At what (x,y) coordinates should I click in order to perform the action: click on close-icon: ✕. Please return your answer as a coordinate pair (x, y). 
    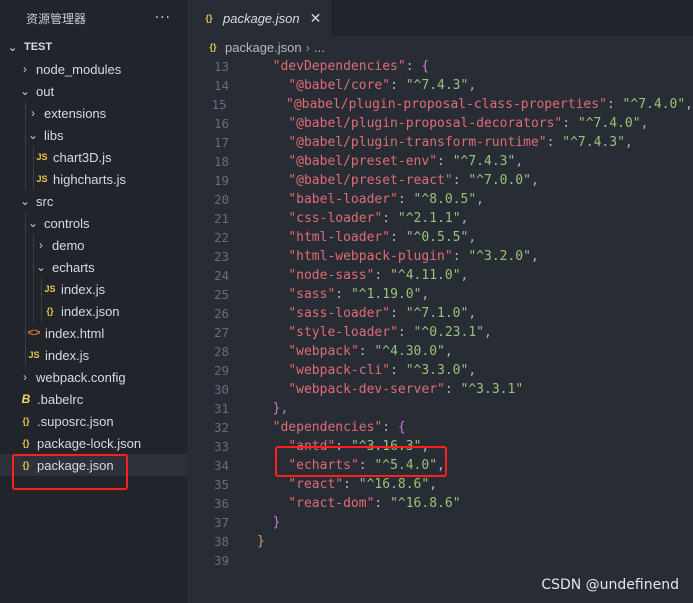
    Looking at the image, I should click on (316, 18).